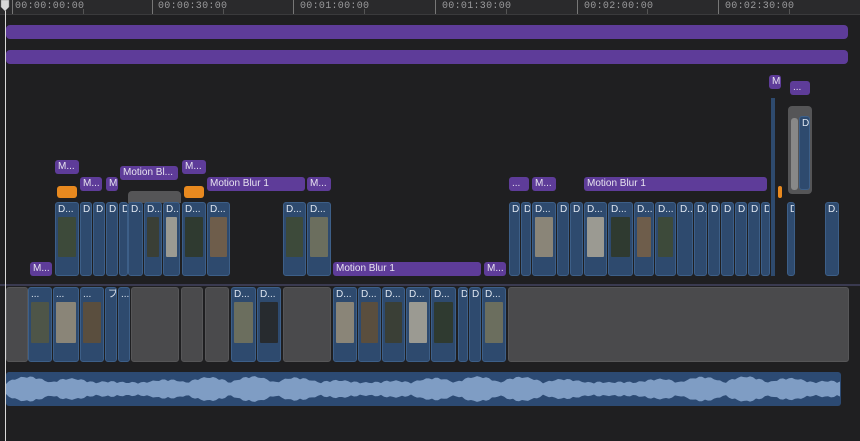  Describe the element at coordinates (423, 389) in the screenshot. I see `audio-clip` at that location.